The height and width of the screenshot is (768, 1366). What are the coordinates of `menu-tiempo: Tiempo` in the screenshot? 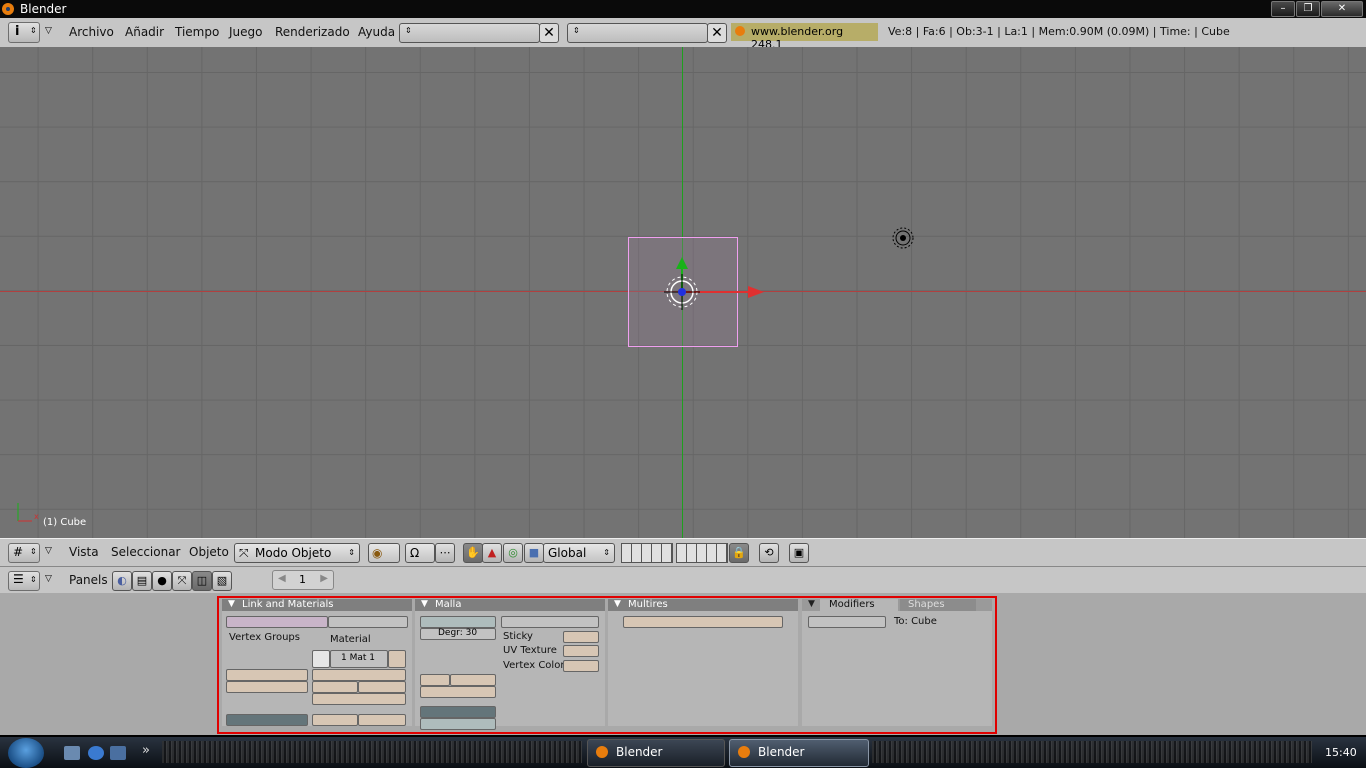 It's located at (197, 32).